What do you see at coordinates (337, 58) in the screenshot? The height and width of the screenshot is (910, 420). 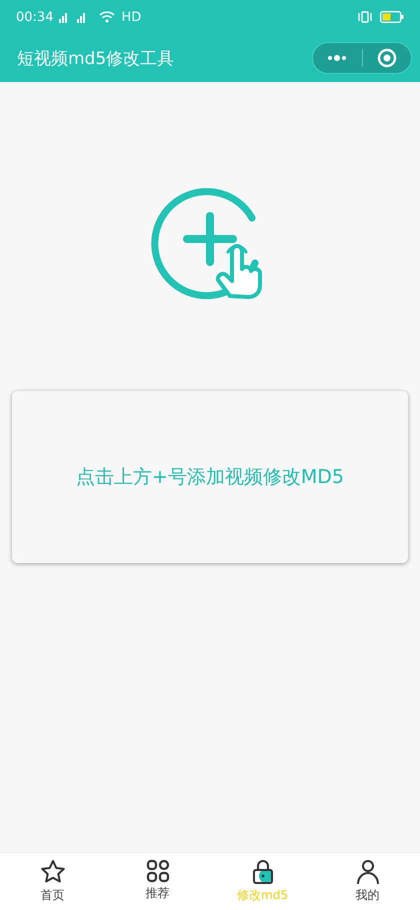 I see `more-icon` at bounding box center [337, 58].